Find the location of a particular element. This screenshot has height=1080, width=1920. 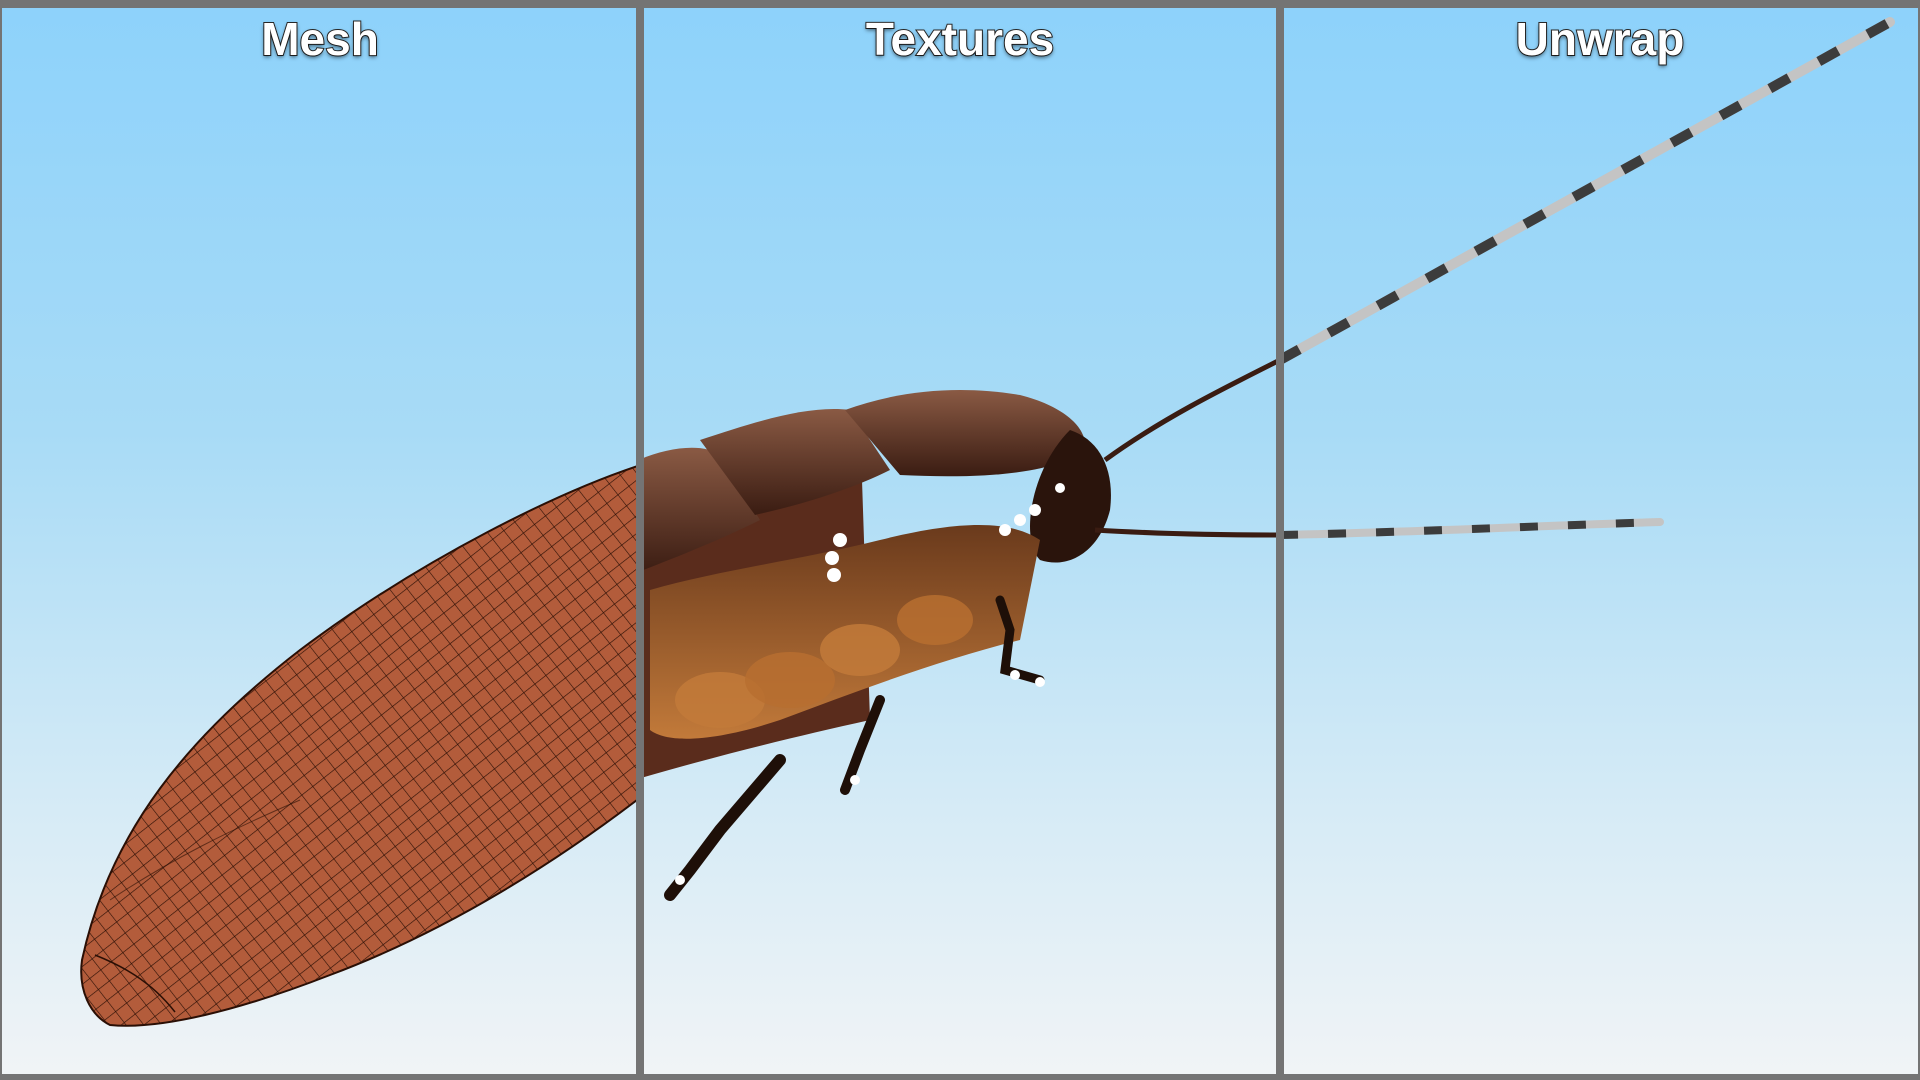

panel-label-unwrap: Unwrap is located at coordinates (1600, 39).